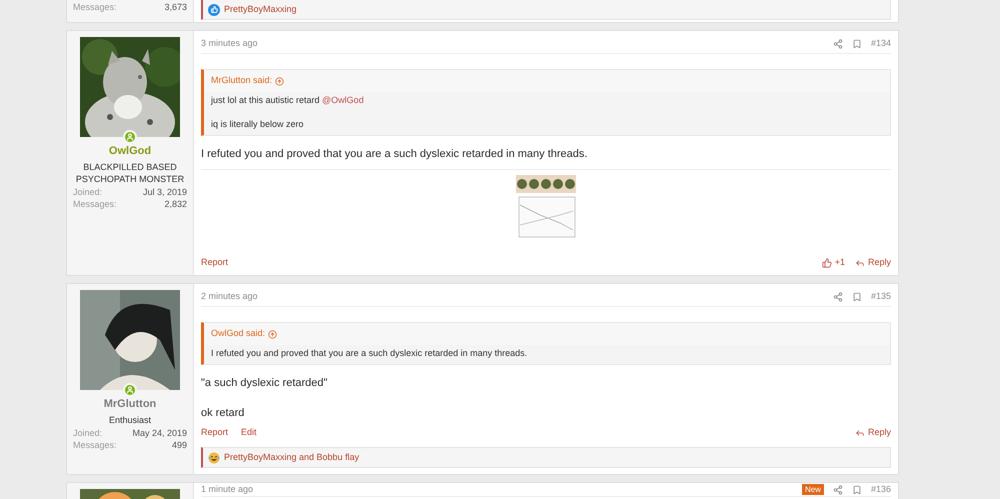  I want to click on post-text: "a such dyslexic retarded", so click(264, 383).